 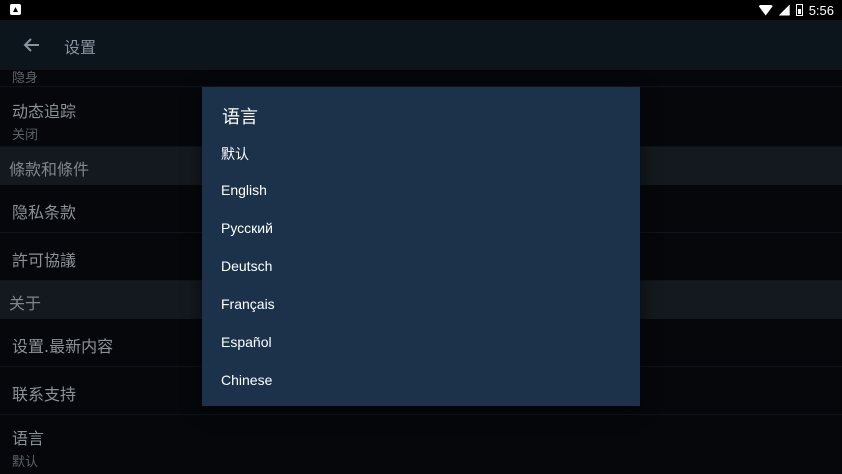 I want to click on option-label: Chinese, so click(x=247, y=380).